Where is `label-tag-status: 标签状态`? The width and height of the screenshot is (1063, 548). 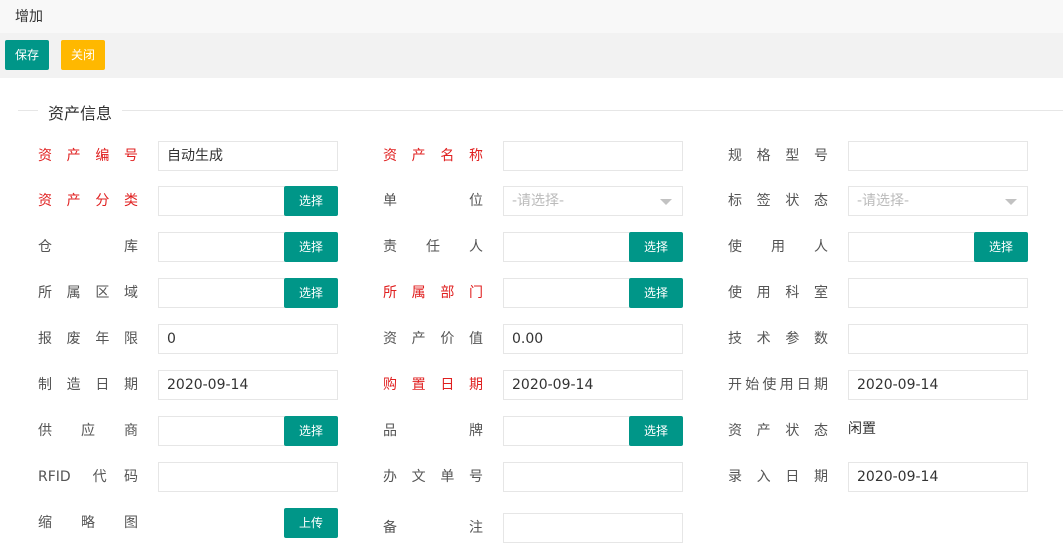
label-tag-status: 标签状态 is located at coordinates (778, 201).